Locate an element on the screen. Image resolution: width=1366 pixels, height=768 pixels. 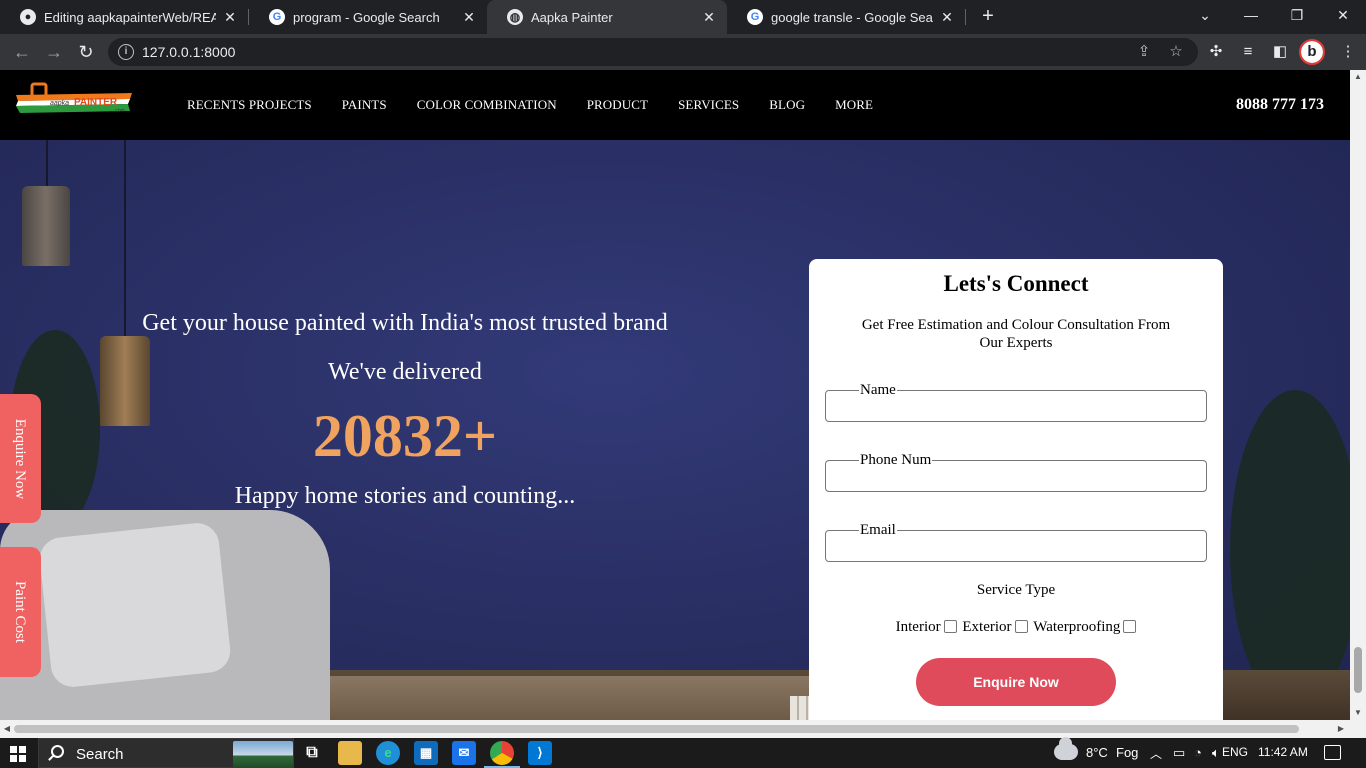
browser-tab-translate-search: G google transle - Google Search ✕ is located at coordinates (846, 17).